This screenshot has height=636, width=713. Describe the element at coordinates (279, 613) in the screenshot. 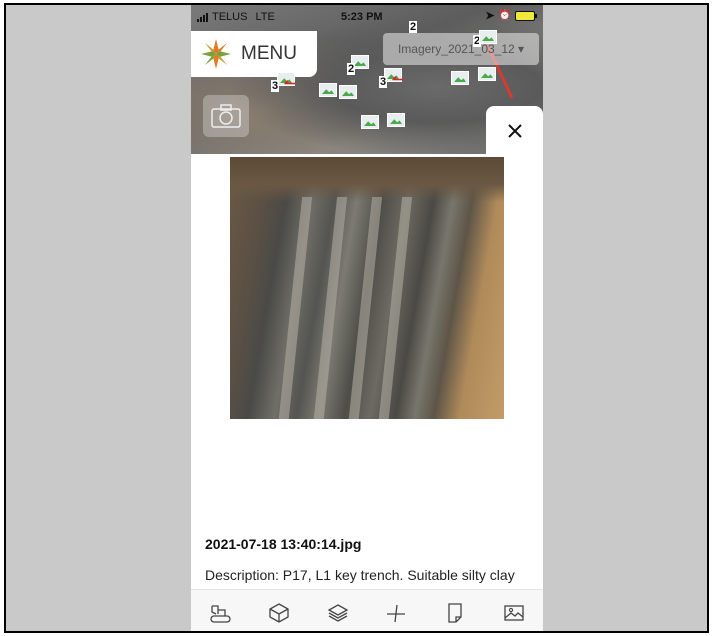

I see `cube-icon` at that location.